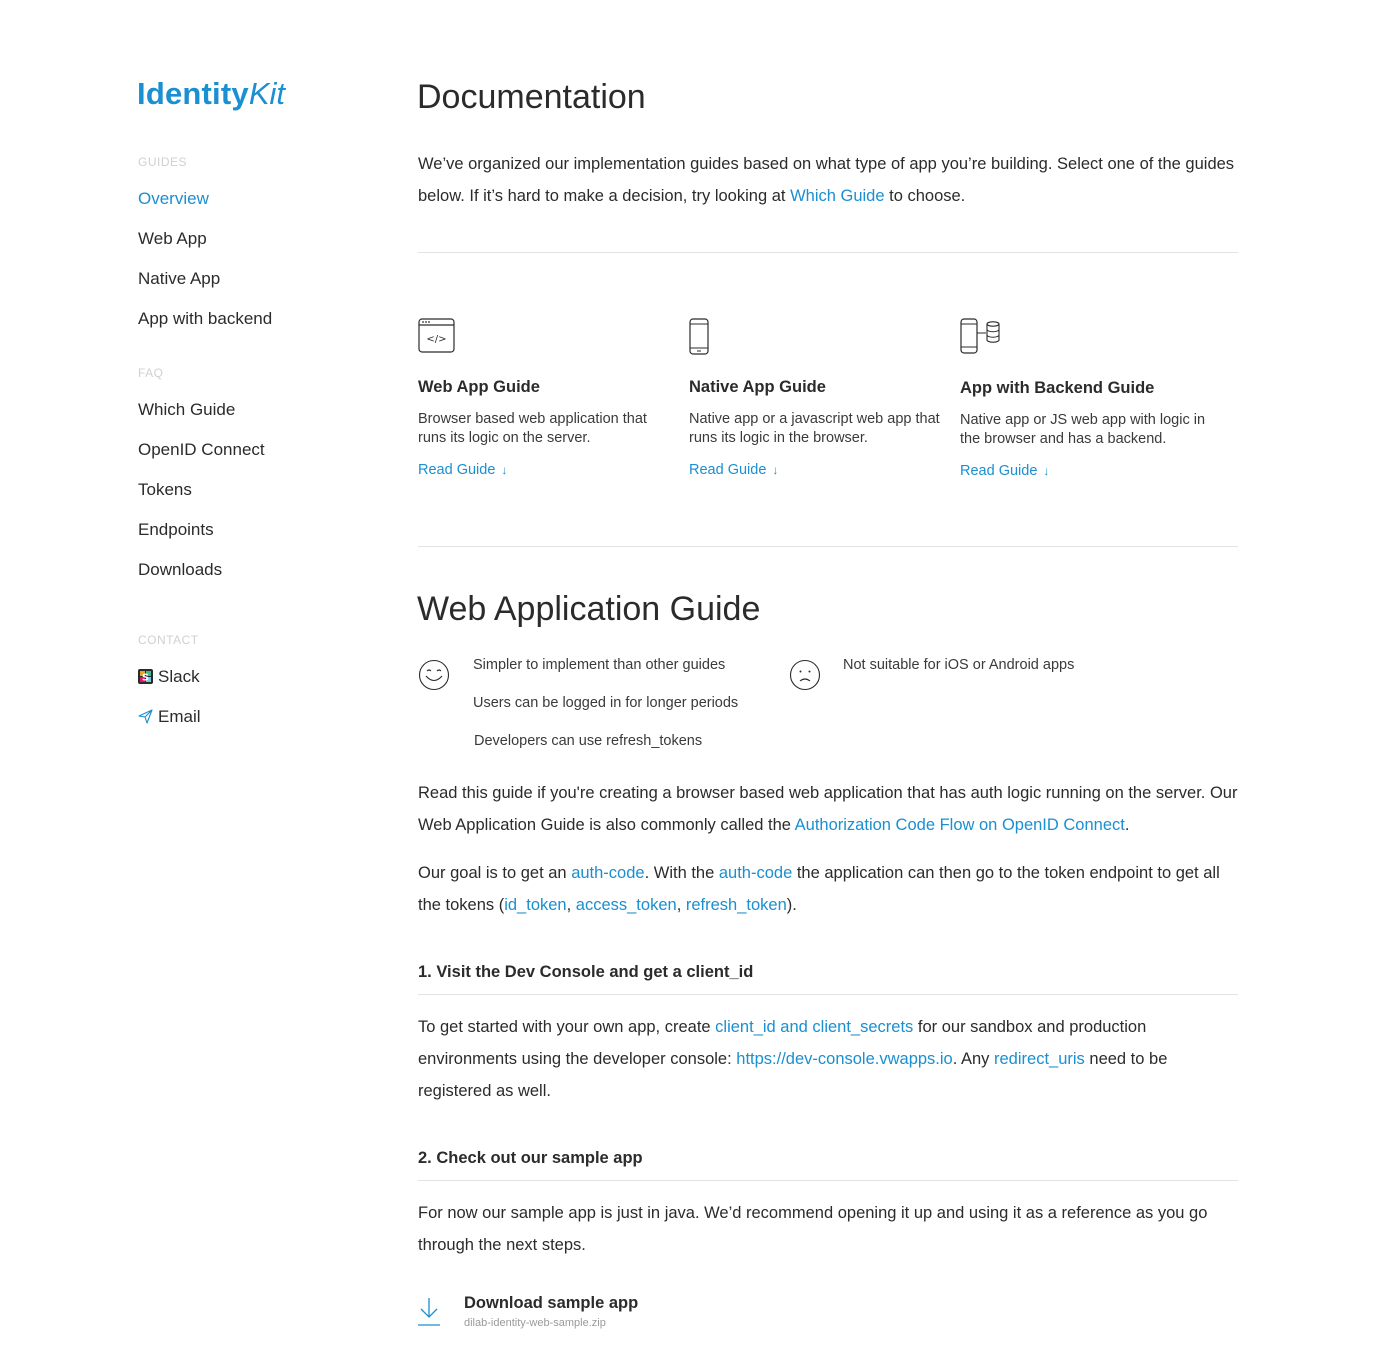 This screenshot has width=1391, height=1355. What do you see at coordinates (193, 93) in the screenshot?
I see `logo-bold: Identity` at bounding box center [193, 93].